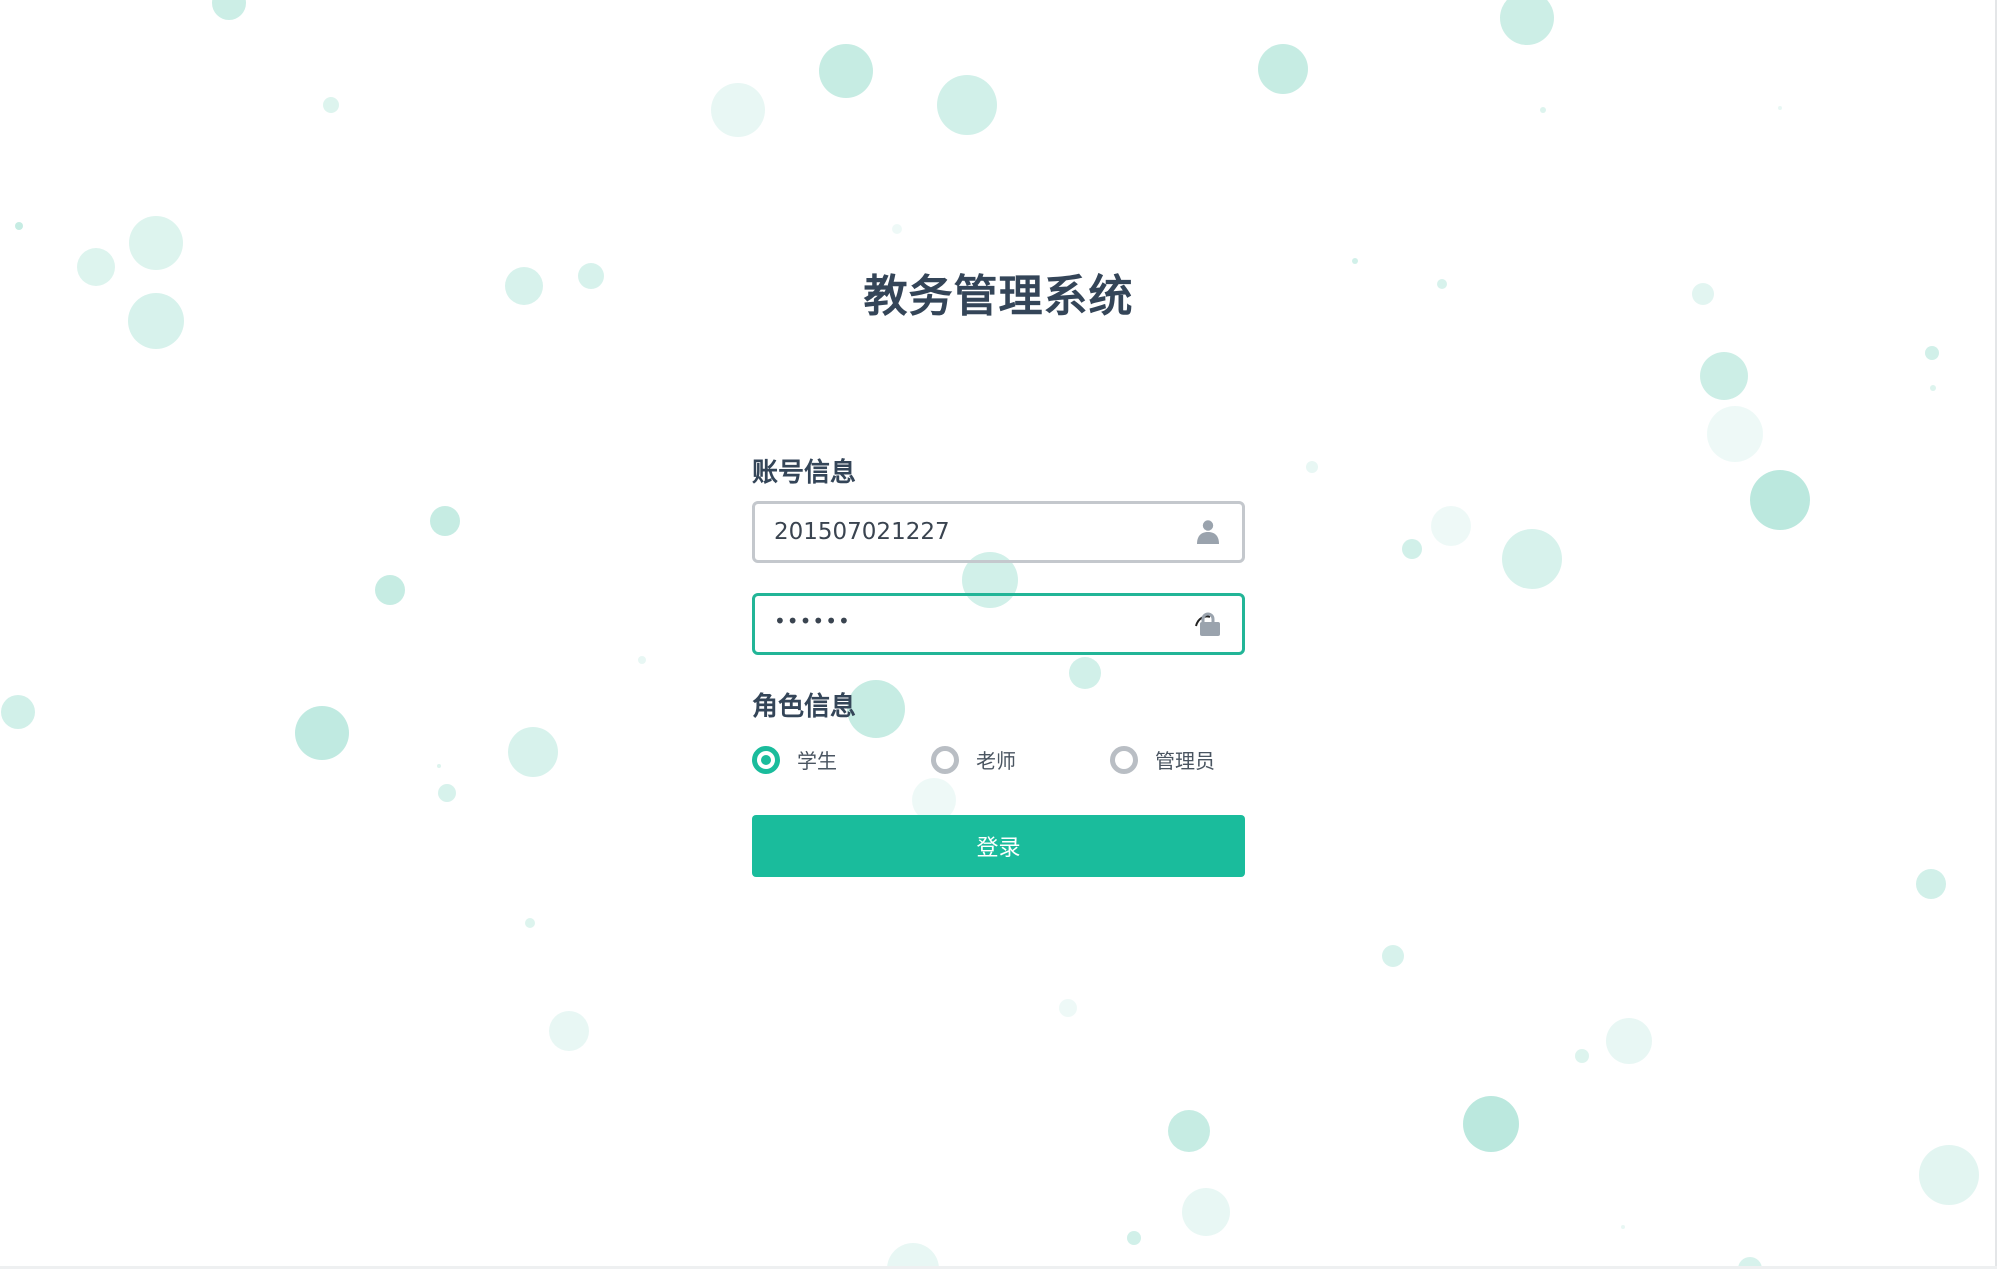 The width and height of the screenshot is (1997, 1269). Describe the element at coordinates (862, 532) in the screenshot. I see `username-value: 201507021227` at that location.